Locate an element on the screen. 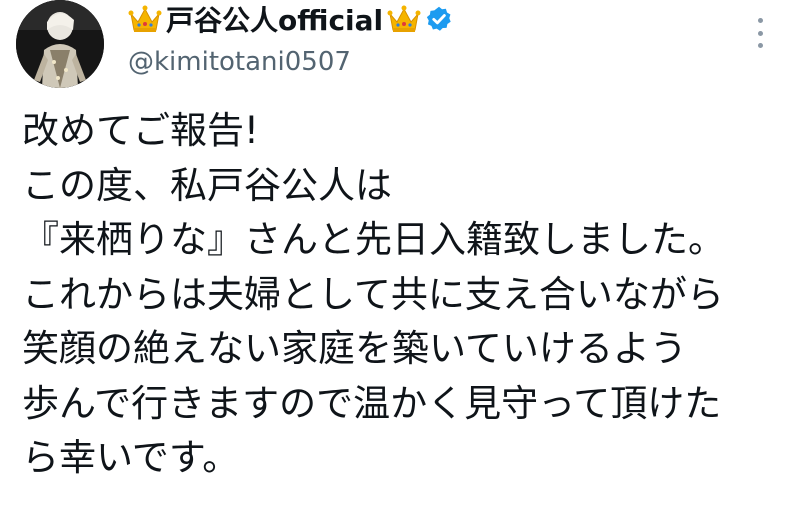 The width and height of the screenshot is (788, 516). avatar is located at coordinates (60, 44).